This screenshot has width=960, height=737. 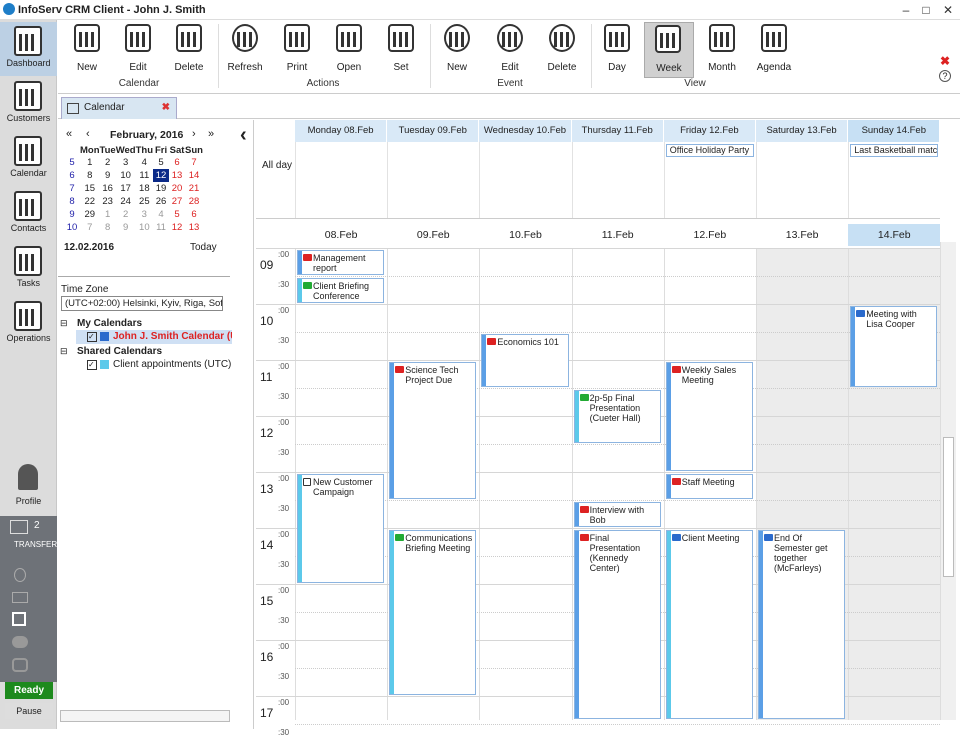 I want to click on collapse-panel-icon: ‹, so click(x=243, y=135).